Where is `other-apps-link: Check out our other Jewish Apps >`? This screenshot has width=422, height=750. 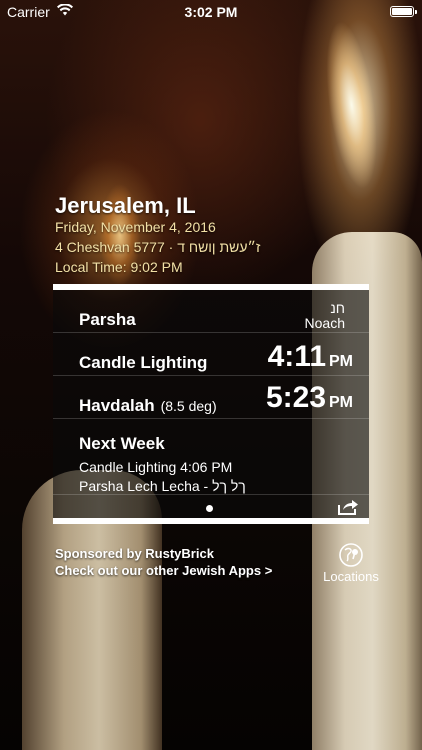 other-apps-link: Check out our other Jewish Apps > is located at coordinates (163, 570).